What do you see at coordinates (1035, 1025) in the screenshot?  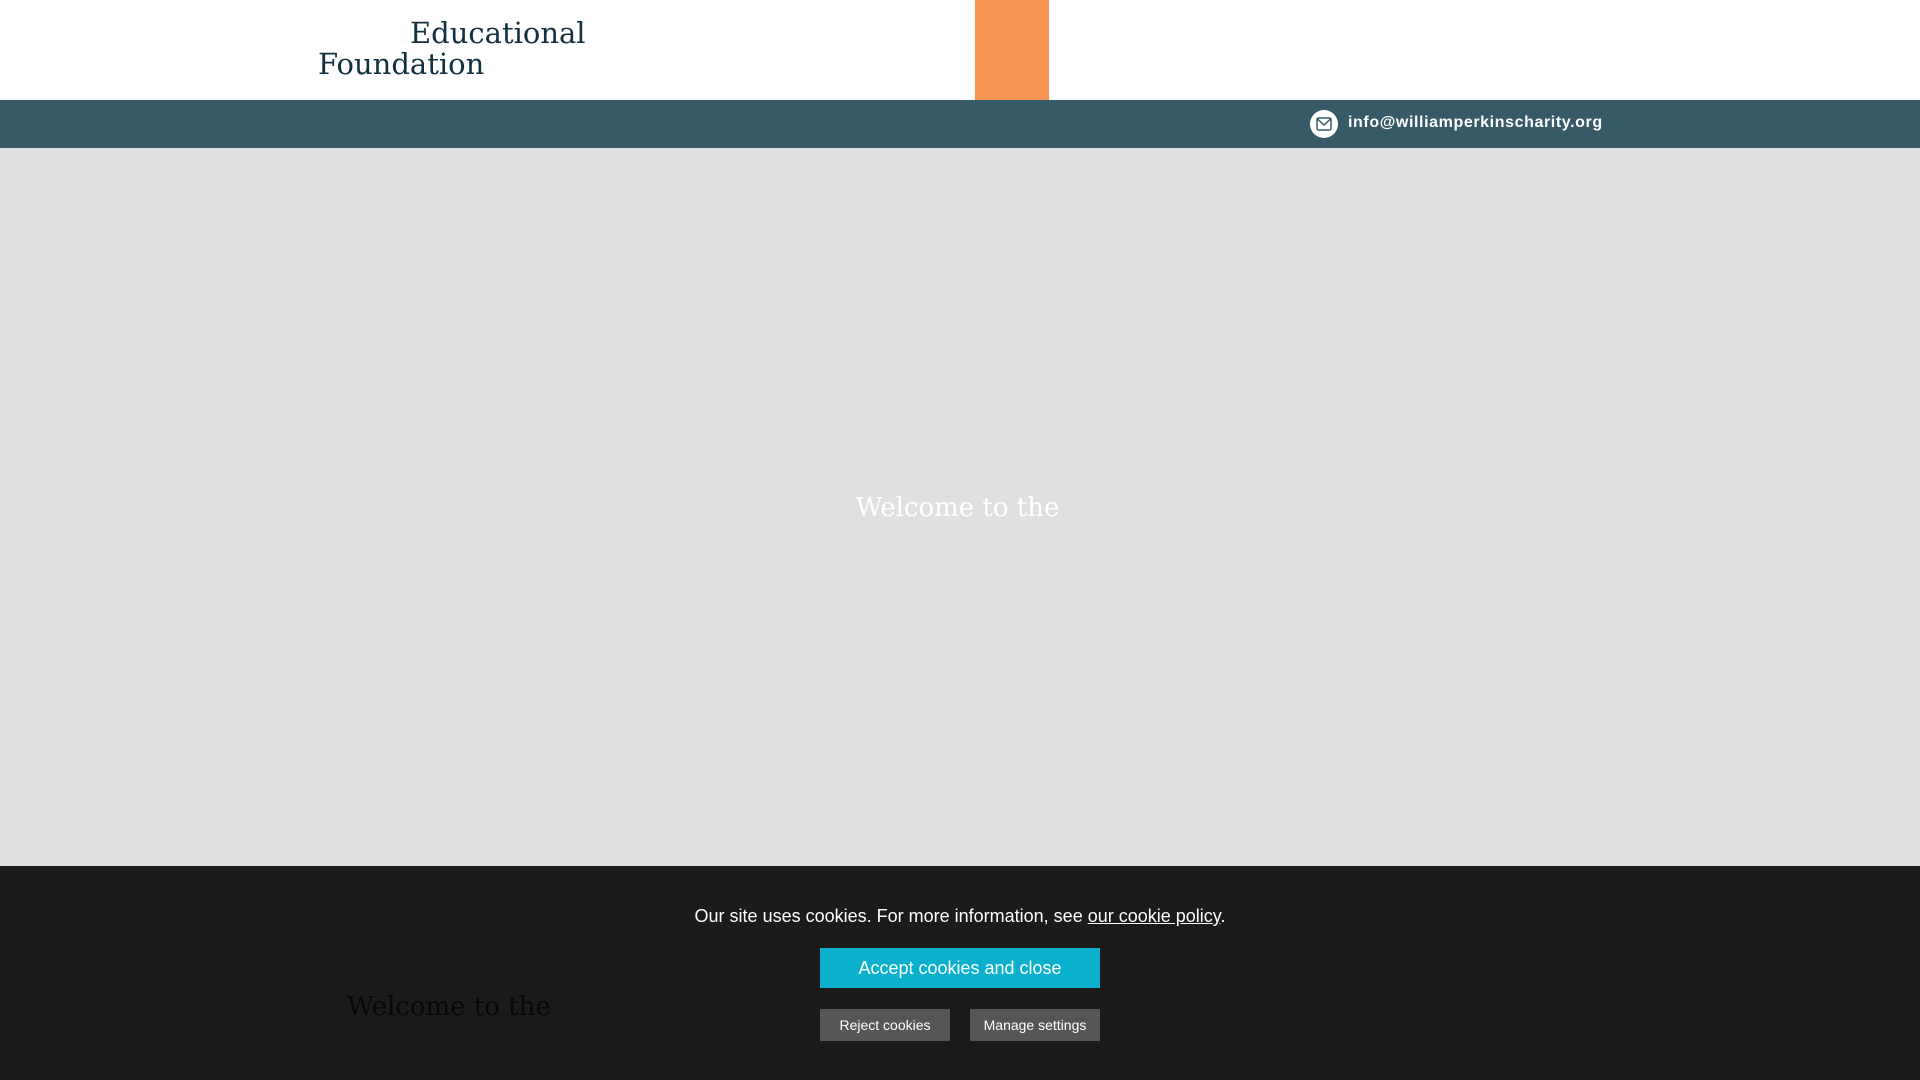 I see `manage-settings-button: Manage settings` at bounding box center [1035, 1025].